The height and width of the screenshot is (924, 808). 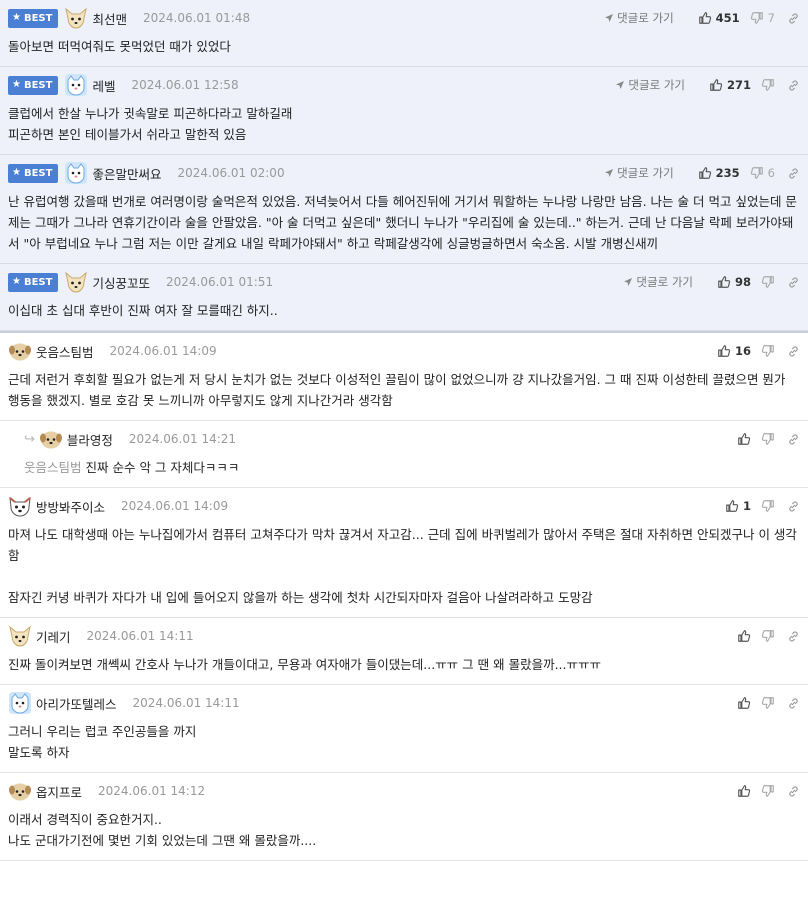 What do you see at coordinates (664, 282) in the screenshot?
I see `goto-comment-label: 댓글로 가기` at bounding box center [664, 282].